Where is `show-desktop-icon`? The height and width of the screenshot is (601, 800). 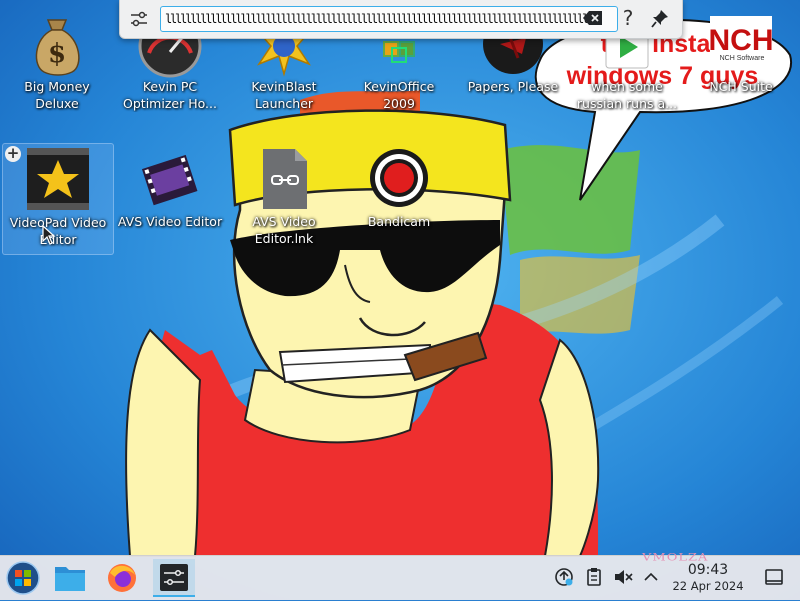
show-desktop-icon is located at coordinates (774, 577).